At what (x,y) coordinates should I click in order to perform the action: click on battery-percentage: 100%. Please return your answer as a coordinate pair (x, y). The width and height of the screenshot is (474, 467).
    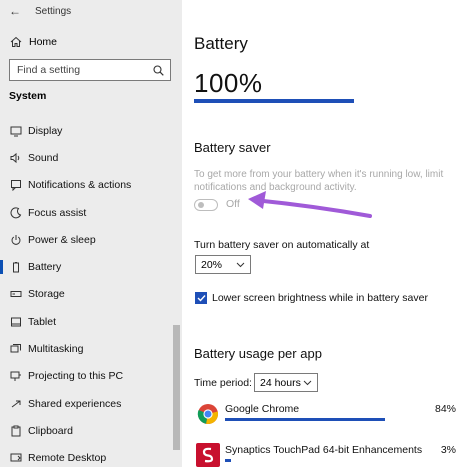
    Looking at the image, I should click on (228, 83).